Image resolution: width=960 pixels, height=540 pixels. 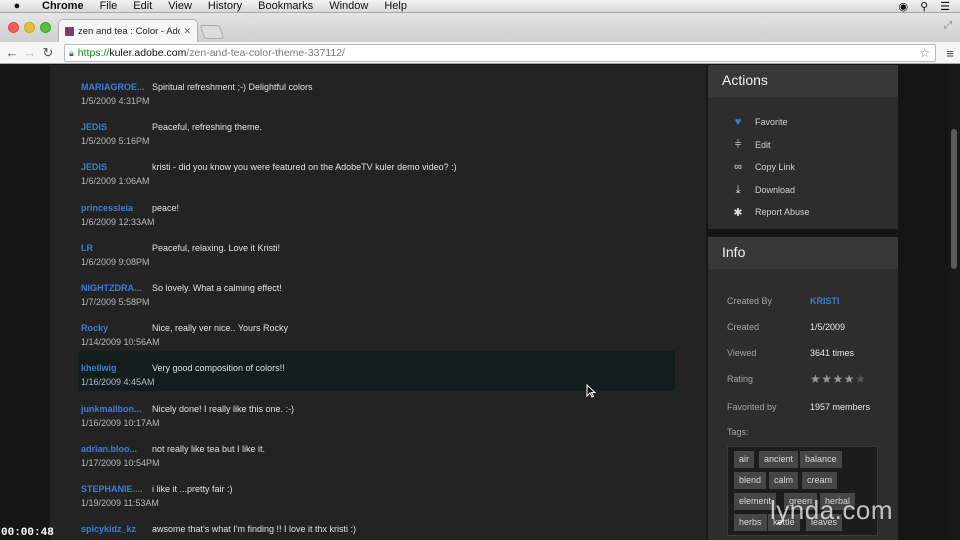 What do you see at coordinates (954, 199) in the screenshot?
I see `scrollbar-thumb` at bounding box center [954, 199].